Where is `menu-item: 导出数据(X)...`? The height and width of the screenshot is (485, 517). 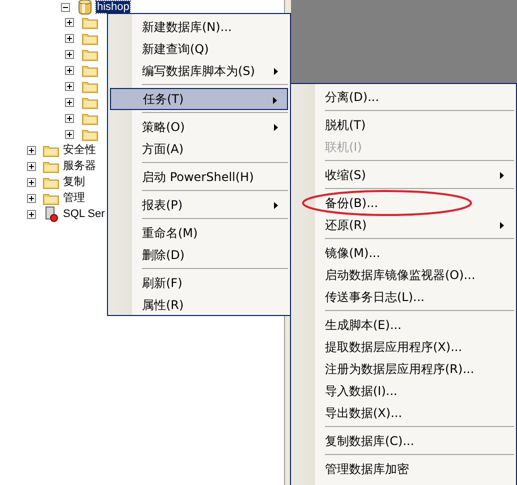
menu-item: 导出数据(X)... is located at coordinates (403, 413).